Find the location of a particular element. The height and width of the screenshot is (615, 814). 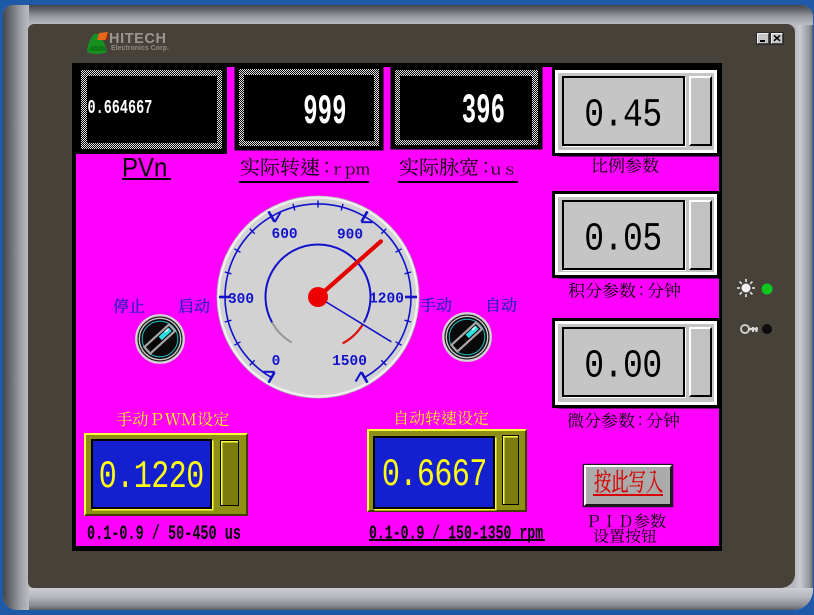

svg-text: 0 is located at coordinates (276, 362).